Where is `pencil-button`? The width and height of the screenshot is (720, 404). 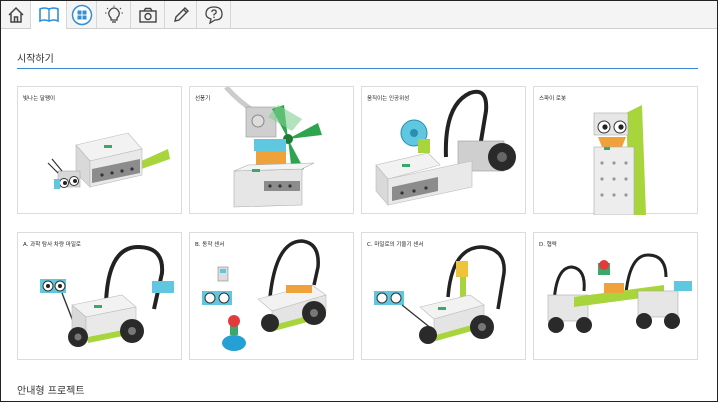
pencil-button is located at coordinates (181, 14).